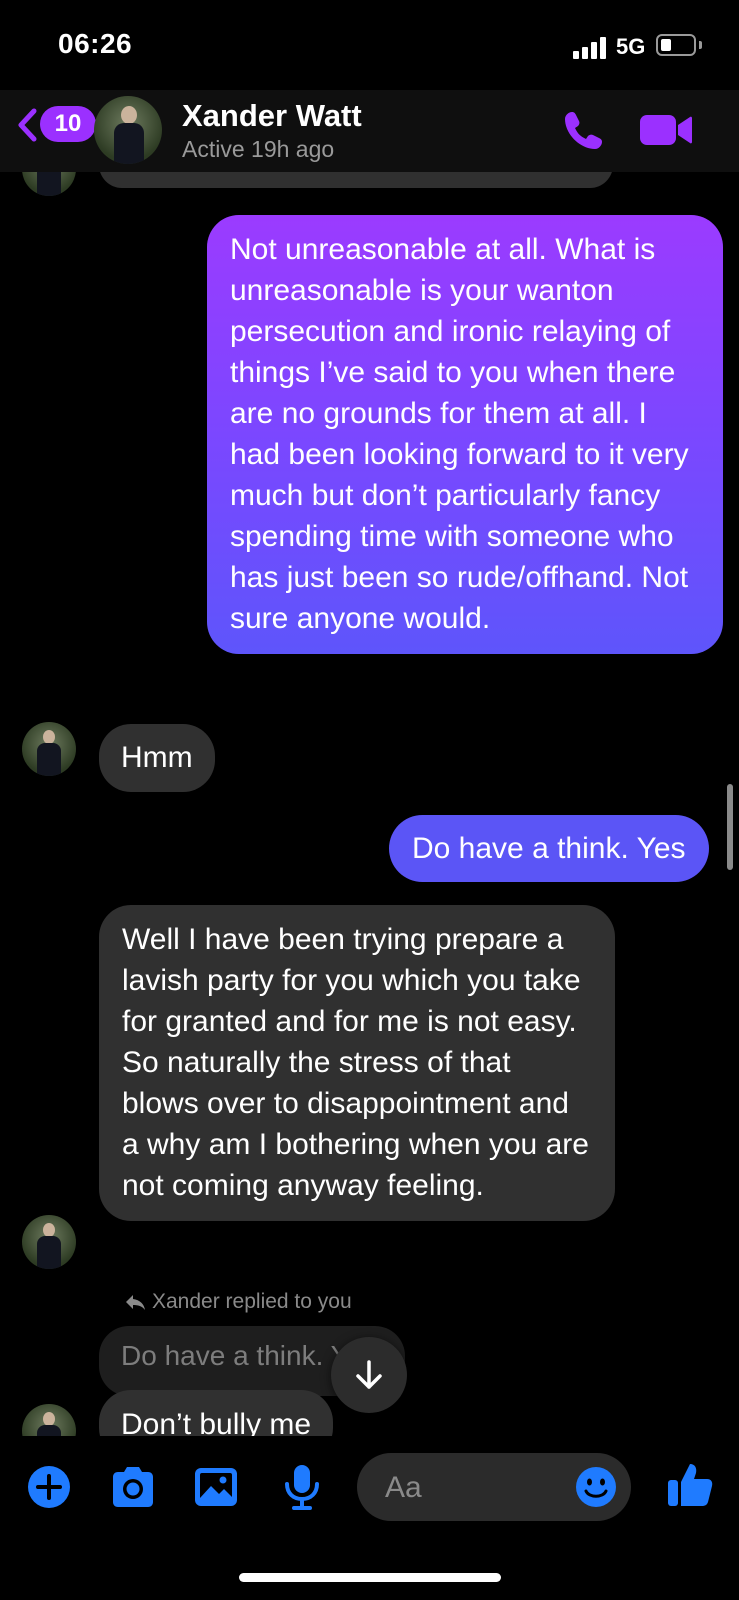 The image size is (739, 1600). Describe the element at coordinates (549, 848) in the screenshot. I see `sent-message: Do have a think. Yes` at that location.